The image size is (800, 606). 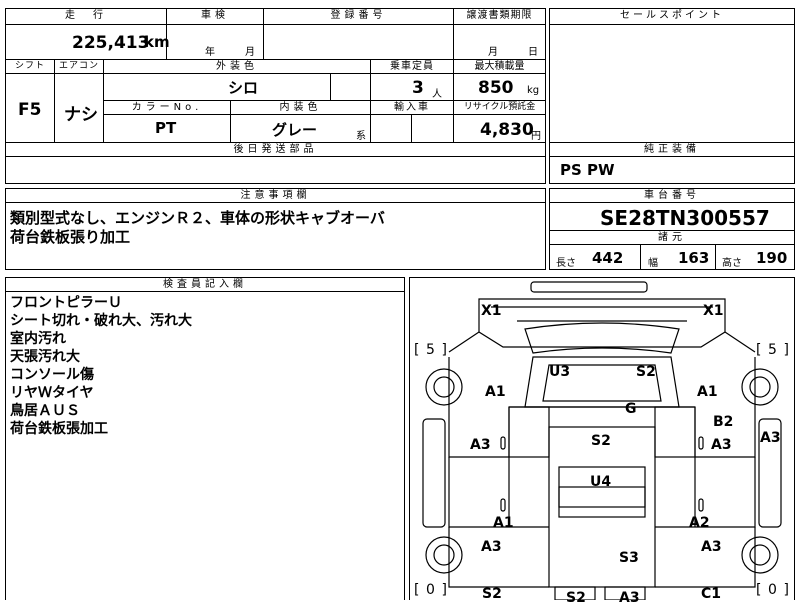 I want to click on mark-a3-left-door: A3, so click(x=480, y=445).